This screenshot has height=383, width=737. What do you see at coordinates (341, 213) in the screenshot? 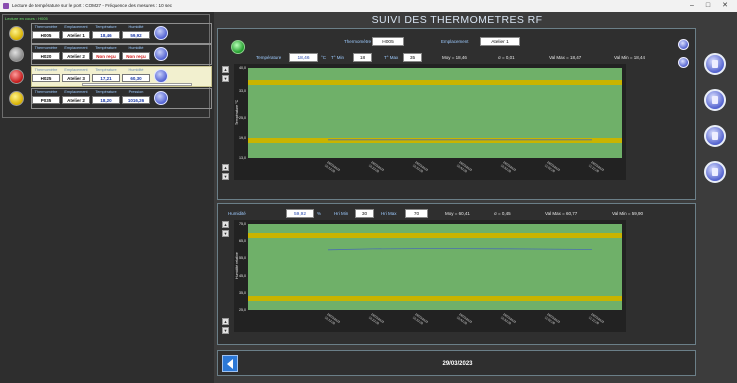
I see `hmin-label: Hri Min` at bounding box center [341, 213].